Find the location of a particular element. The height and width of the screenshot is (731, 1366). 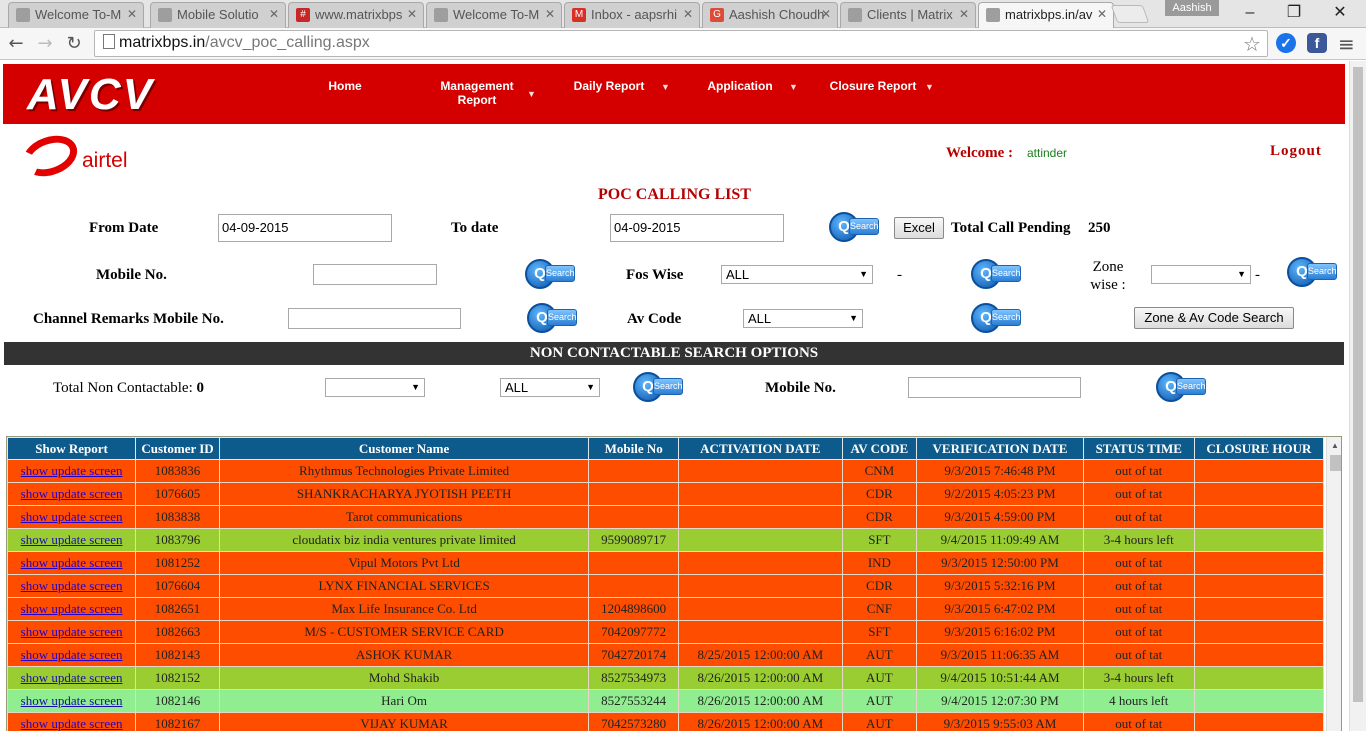

new-tab-button is located at coordinates (1130, 14).